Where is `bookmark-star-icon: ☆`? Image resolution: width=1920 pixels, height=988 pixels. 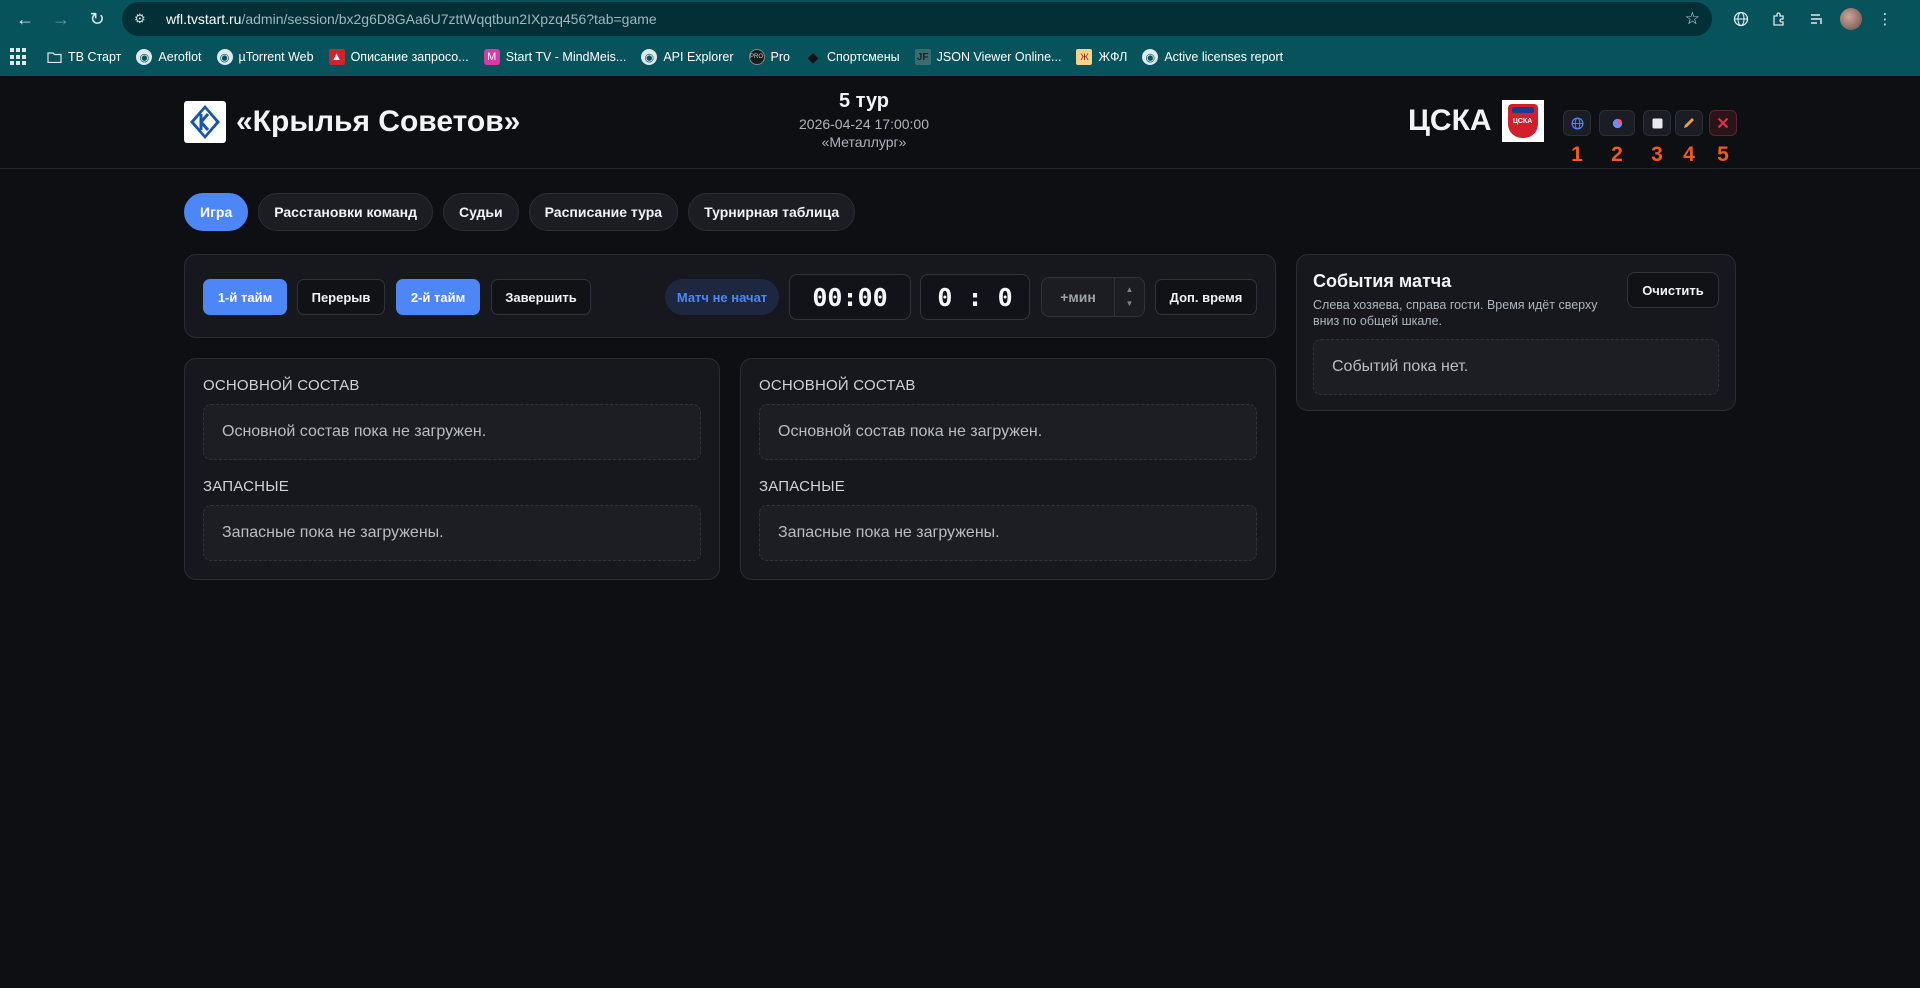
bookmark-star-icon: ☆ is located at coordinates (1692, 19).